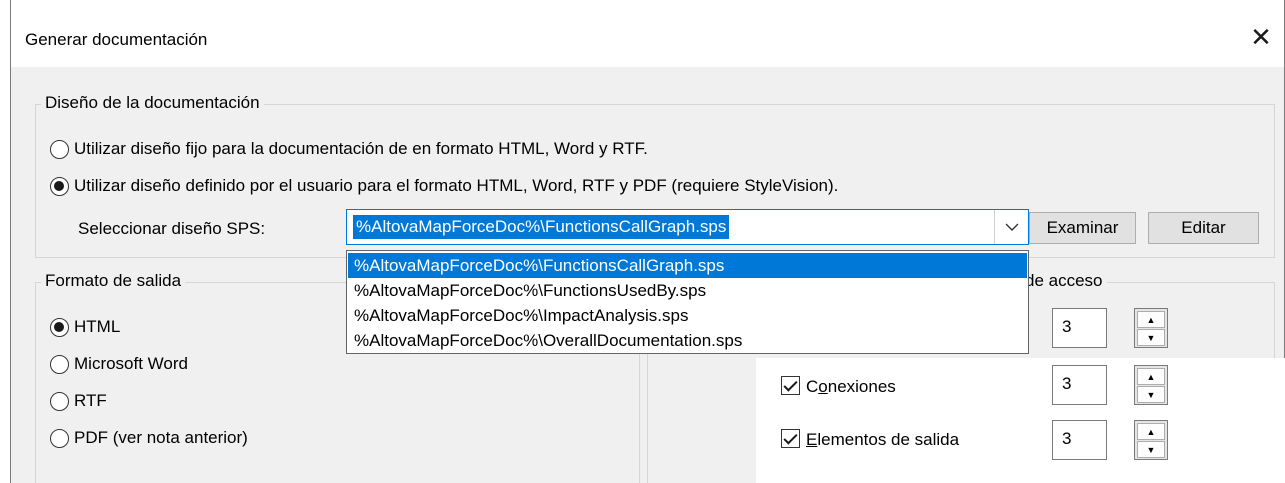 This screenshot has height=483, width=1285. What do you see at coordinates (790, 385) in the screenshot?
I see `checkbox-connections` at bounding box center [790, 385].